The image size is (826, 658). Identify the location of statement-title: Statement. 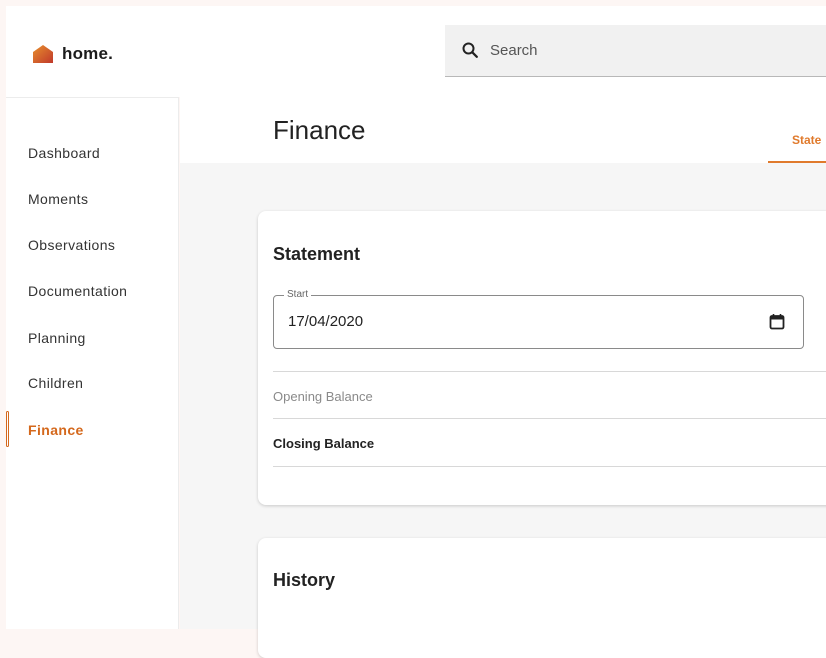
(317, 254).